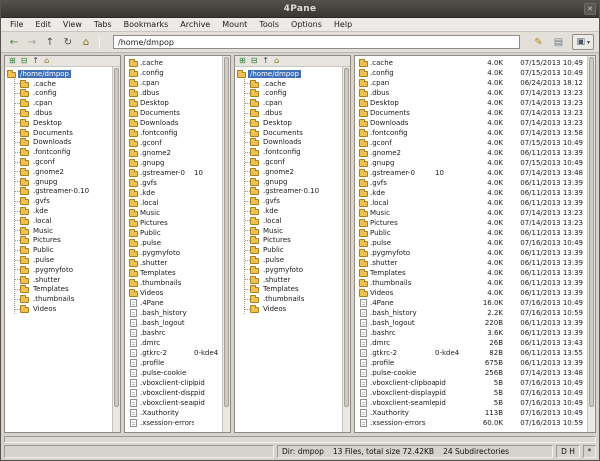  What do you see at coordinates (293, 201) in the screenshot?
I see `tree-item: .gvfs` at bounding box center [293, 201].